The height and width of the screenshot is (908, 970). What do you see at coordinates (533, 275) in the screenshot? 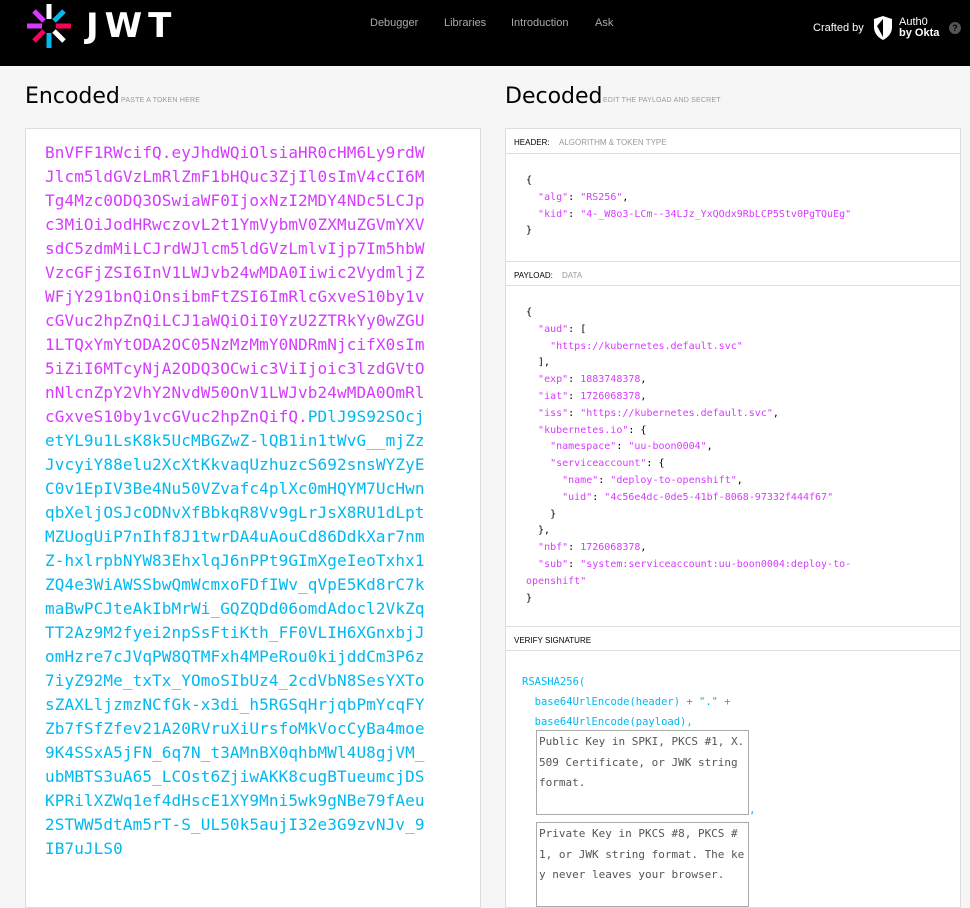
I see `payload-label: PAYLOAD:` at bounding box center [533, 275].